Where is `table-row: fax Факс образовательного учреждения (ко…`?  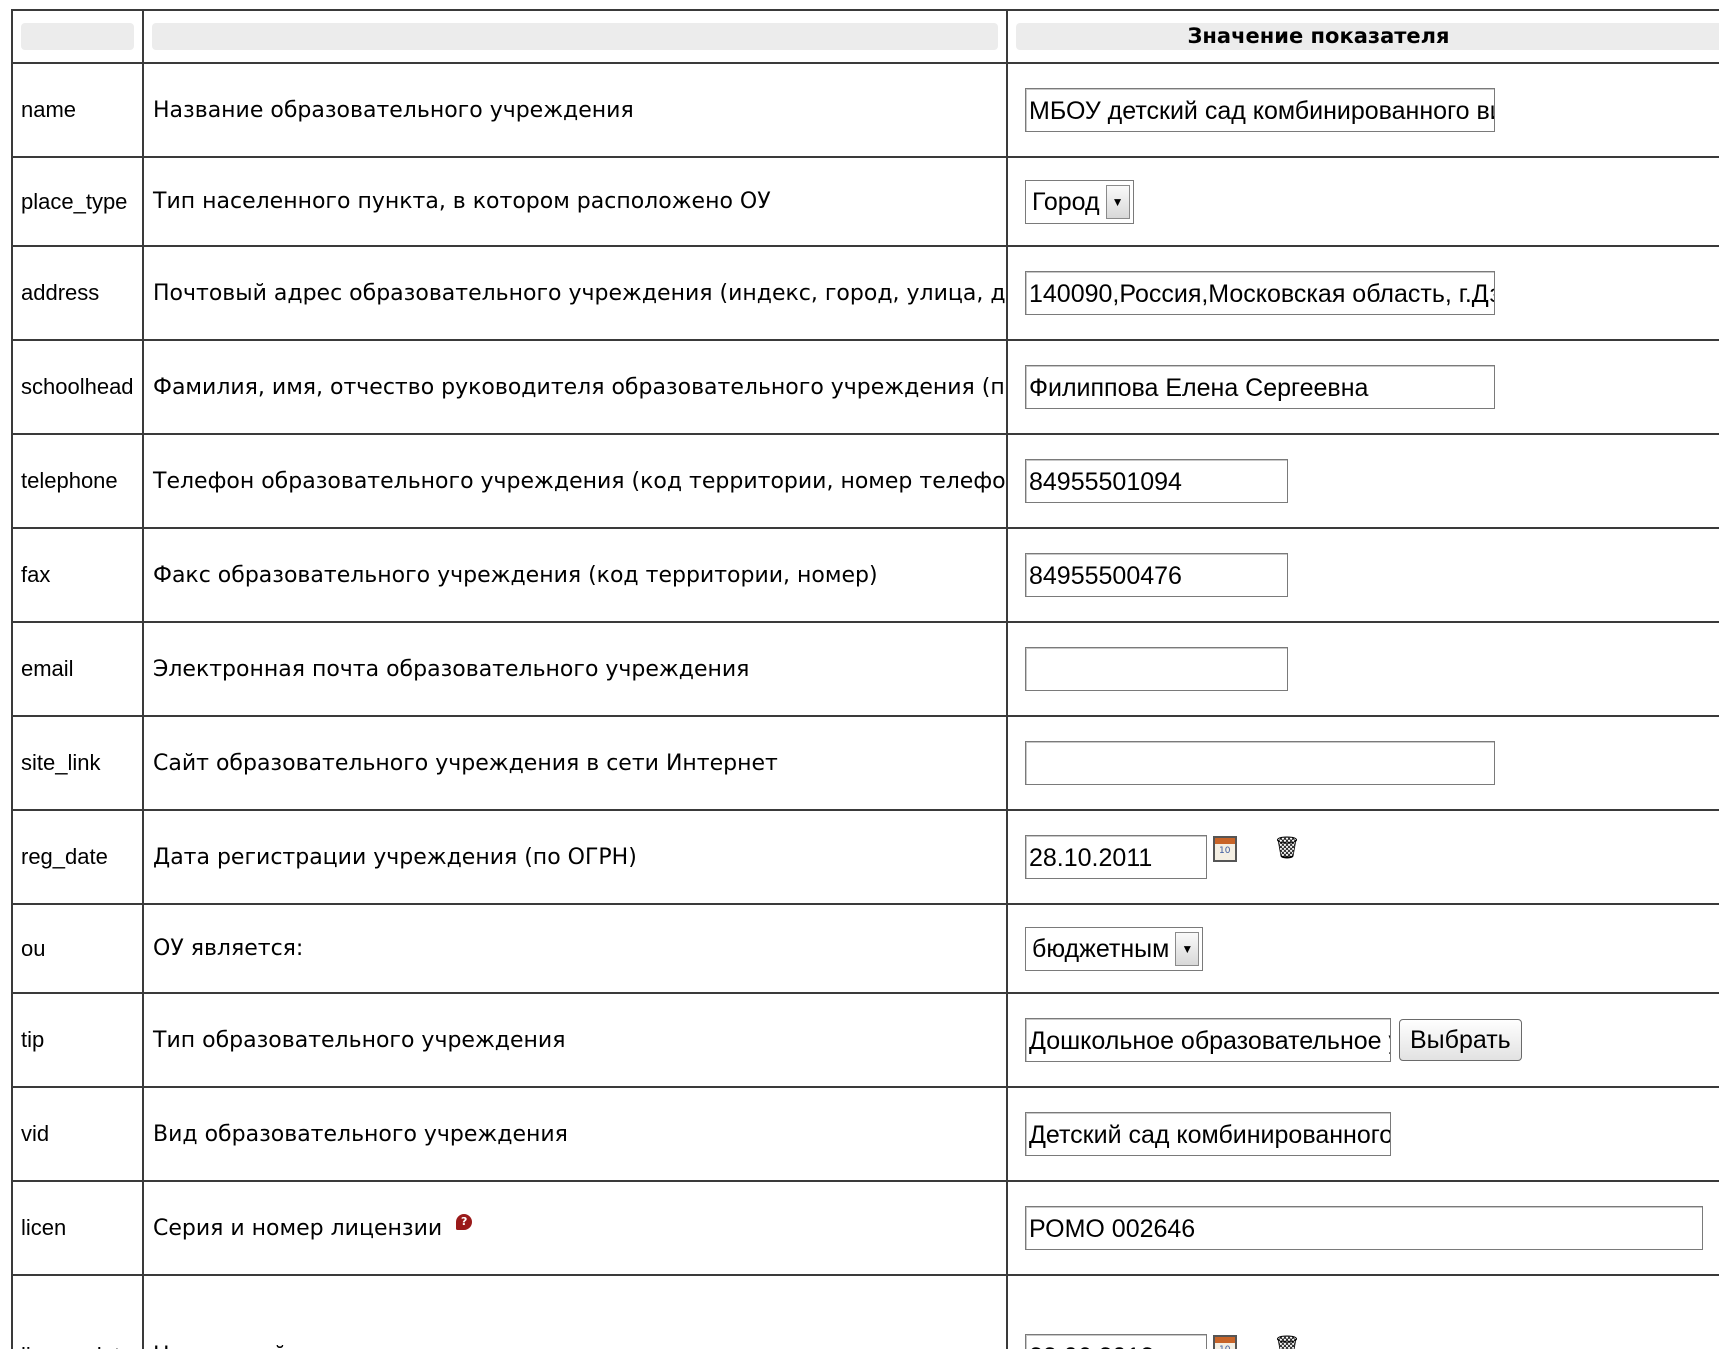 table-row: fax Факс образовательного учреждения (ко… is located at coordinates (865, 575).